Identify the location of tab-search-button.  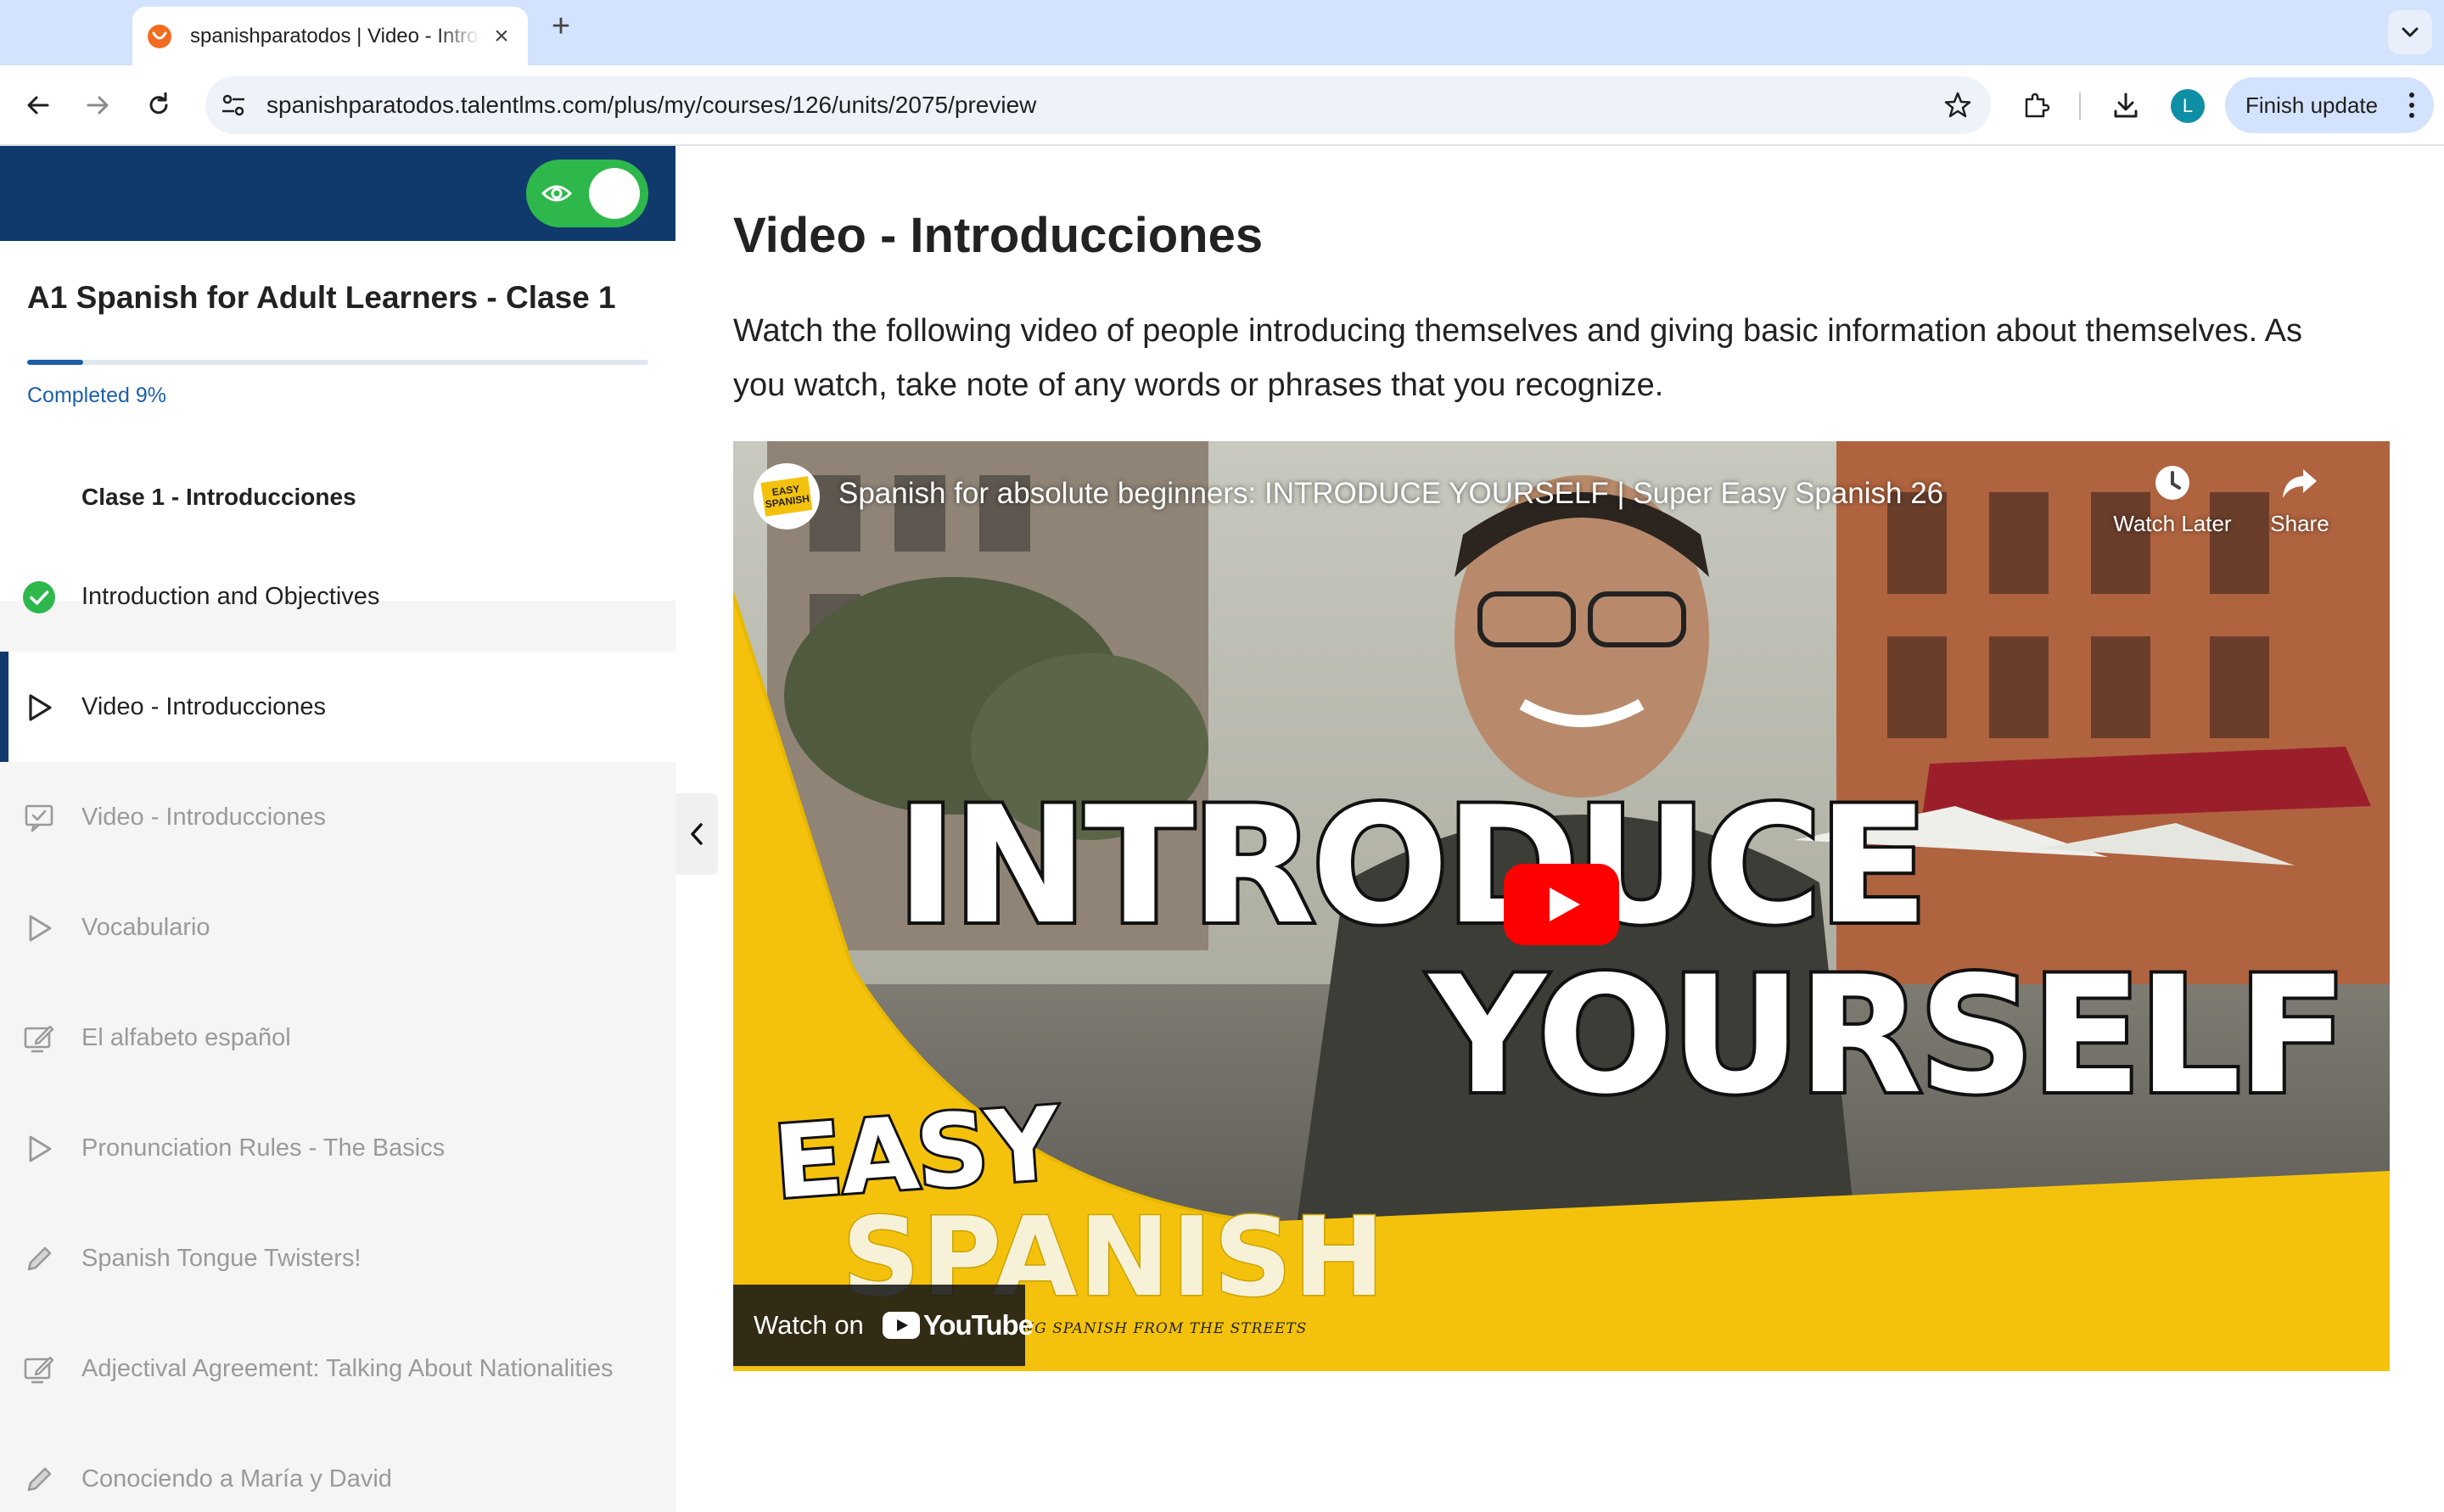
(2410, 32).